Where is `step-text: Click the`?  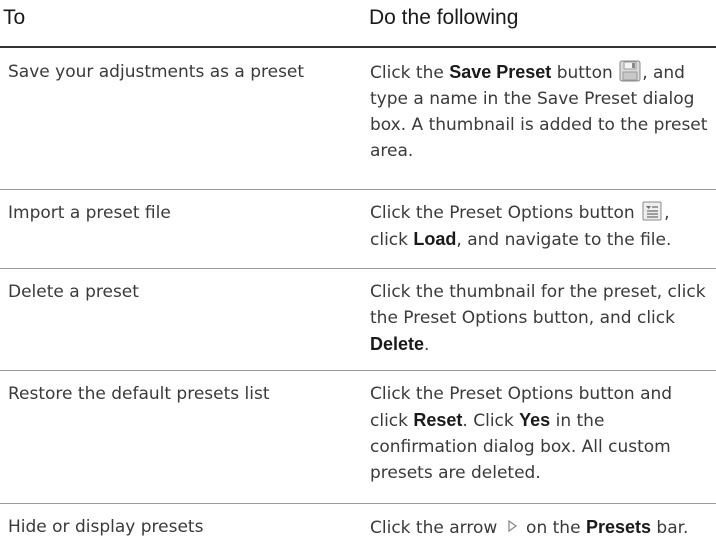 step-text: Click the is located at coordinates (410, 73).